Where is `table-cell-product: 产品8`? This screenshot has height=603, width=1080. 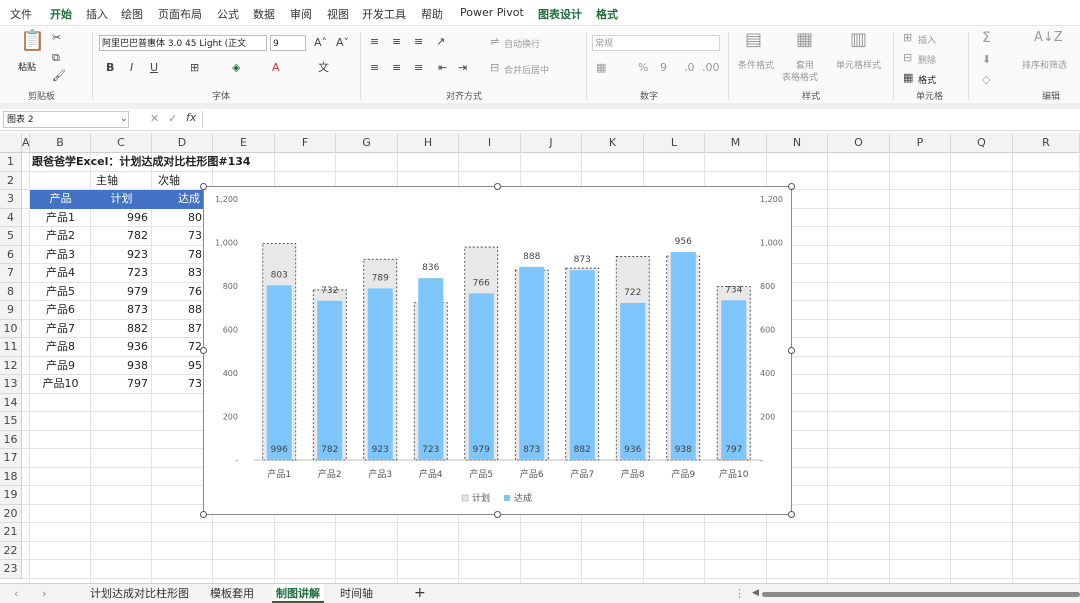
table-cell-product: 产品8 is located at coordinates (60, 347).